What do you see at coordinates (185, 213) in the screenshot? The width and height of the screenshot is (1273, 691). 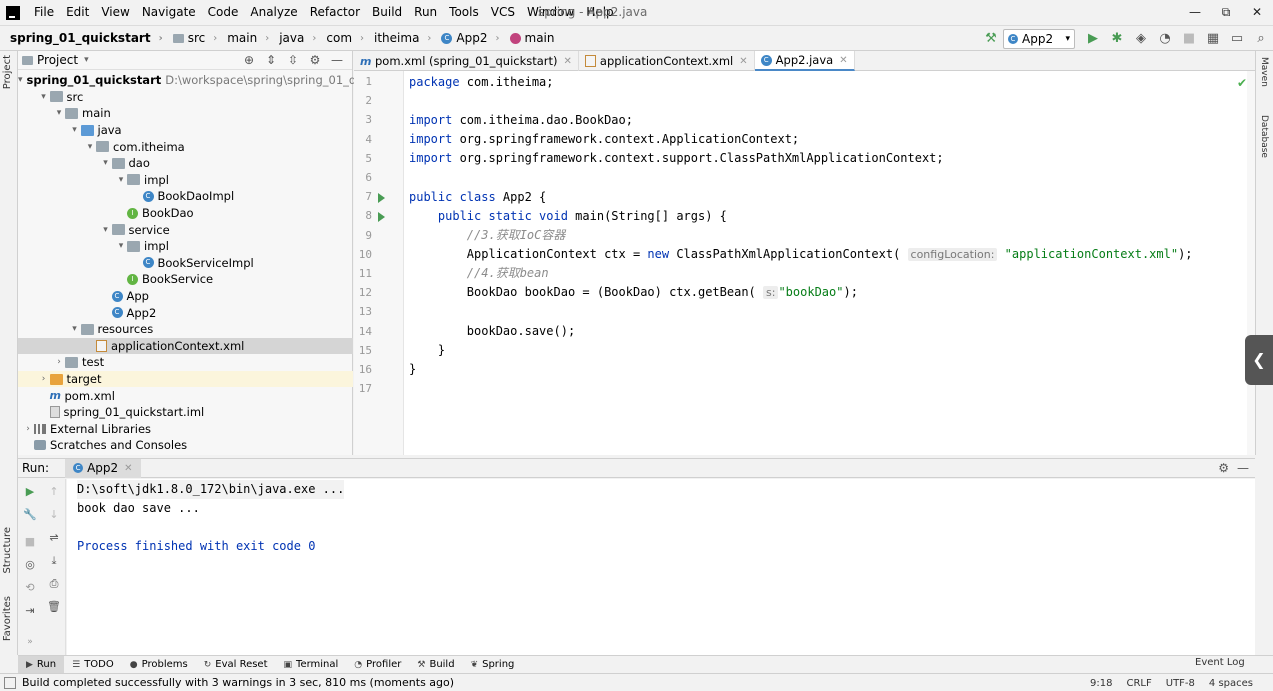 I see `tree-item: I BookDao` at bounding box center [185, 213].